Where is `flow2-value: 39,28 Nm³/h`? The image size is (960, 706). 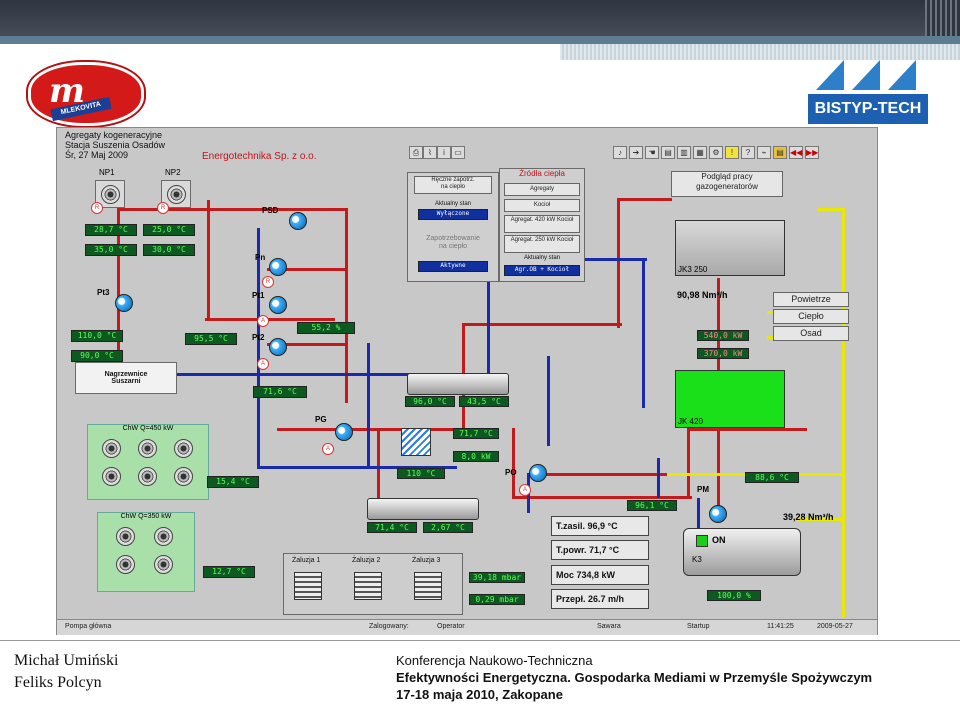
flow2-value: 39,28 Nm³/h is located at coordinates (808, 517).